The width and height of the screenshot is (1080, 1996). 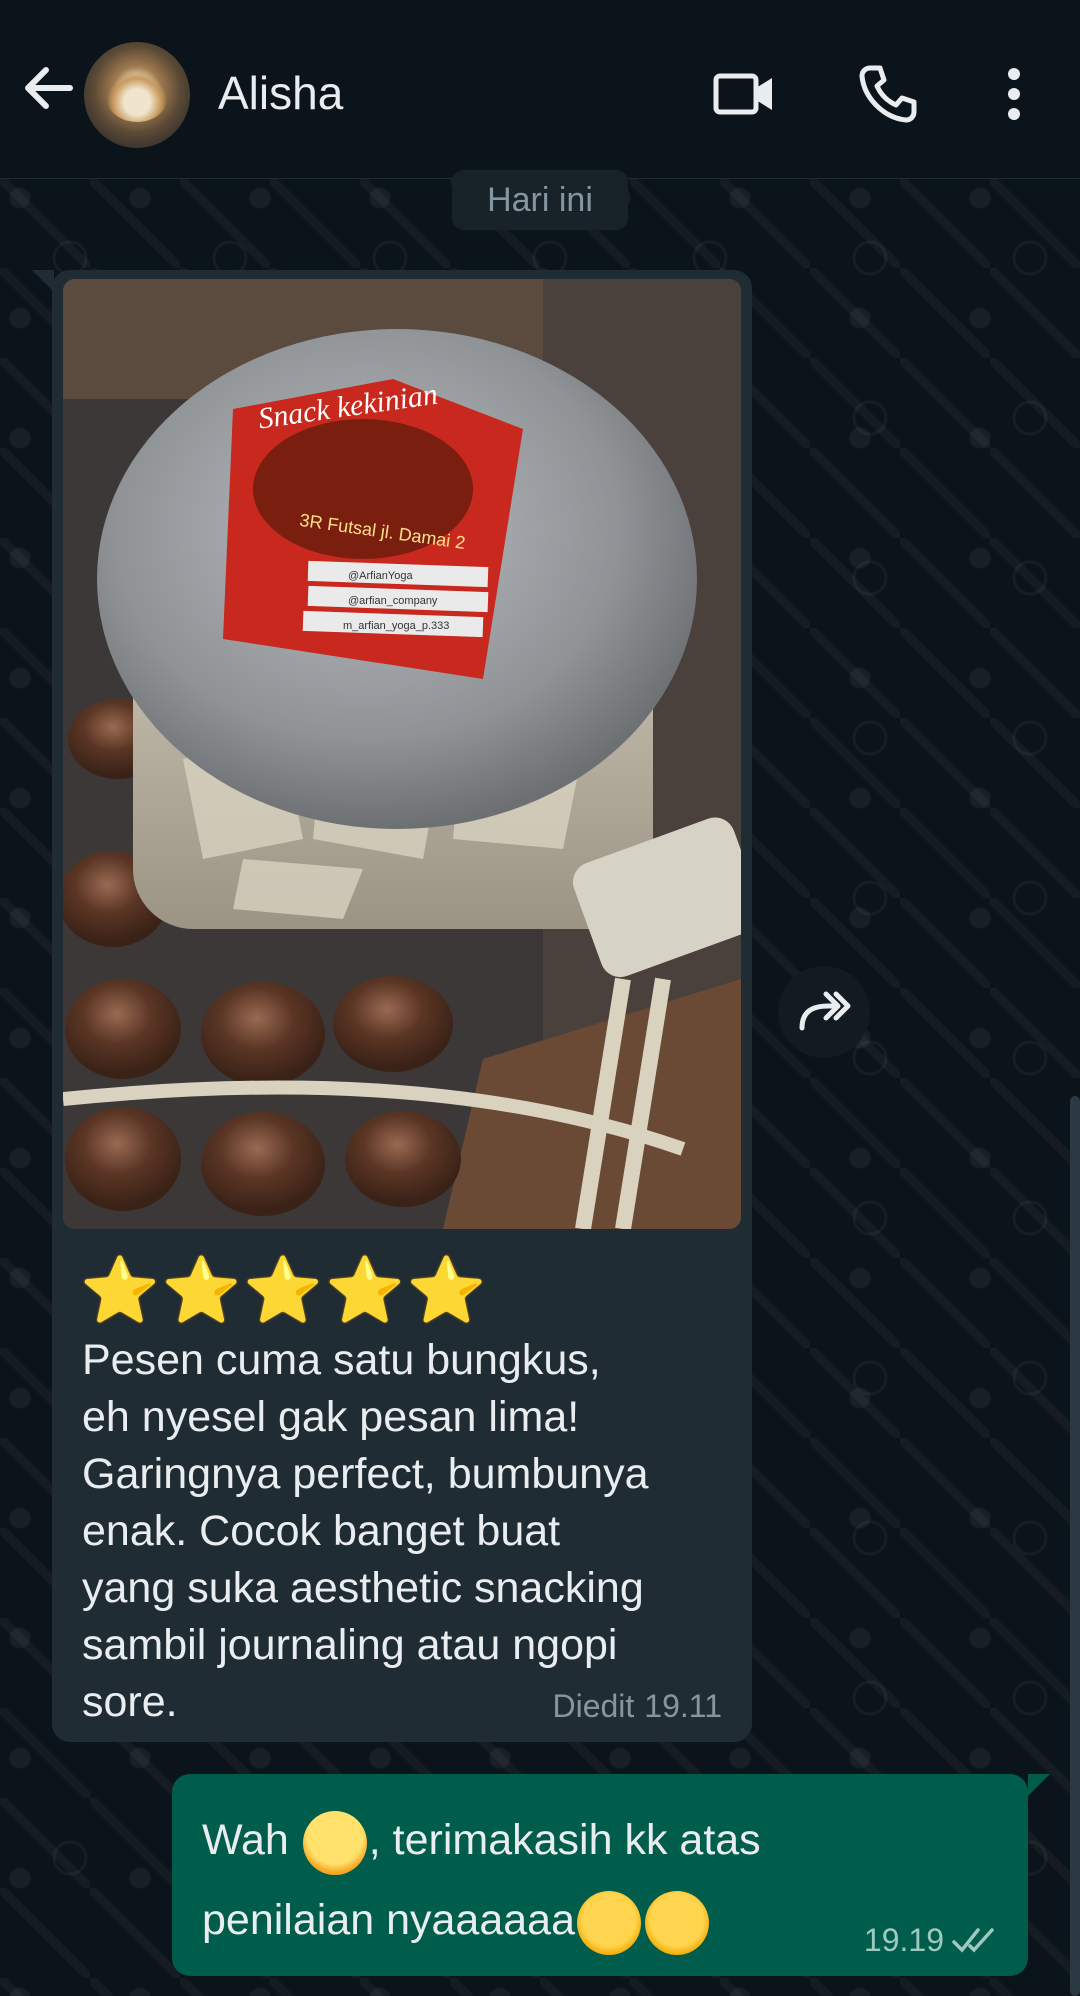 I want to click on label-social-3: m_arfian_yoga_p.333, so click(x=396, y=626).